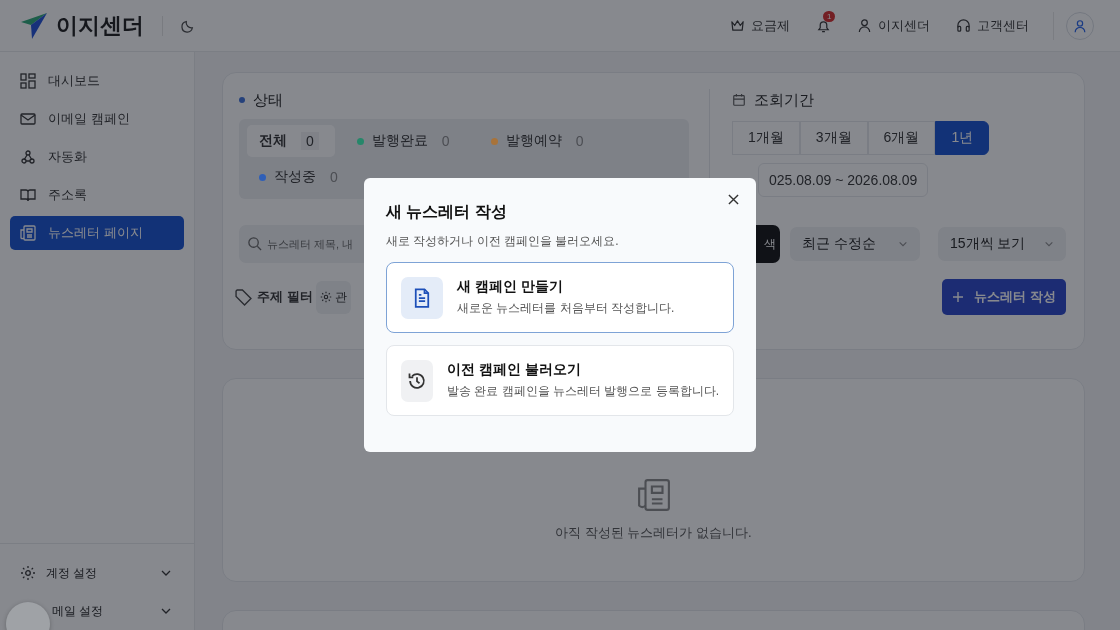  I want to click on dialog-title: 새 뉴스레터 작성, so click(447, 212).